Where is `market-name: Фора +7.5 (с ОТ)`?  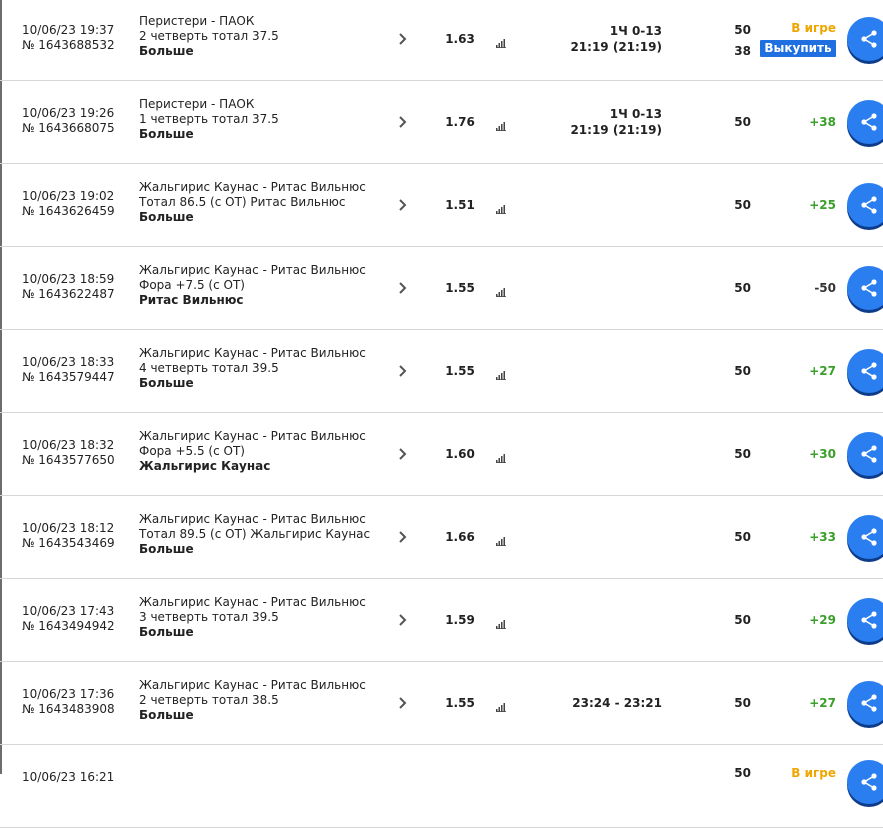 market-name: Фора +7.5 (с ОТ) is located at coordinates (192, 285).